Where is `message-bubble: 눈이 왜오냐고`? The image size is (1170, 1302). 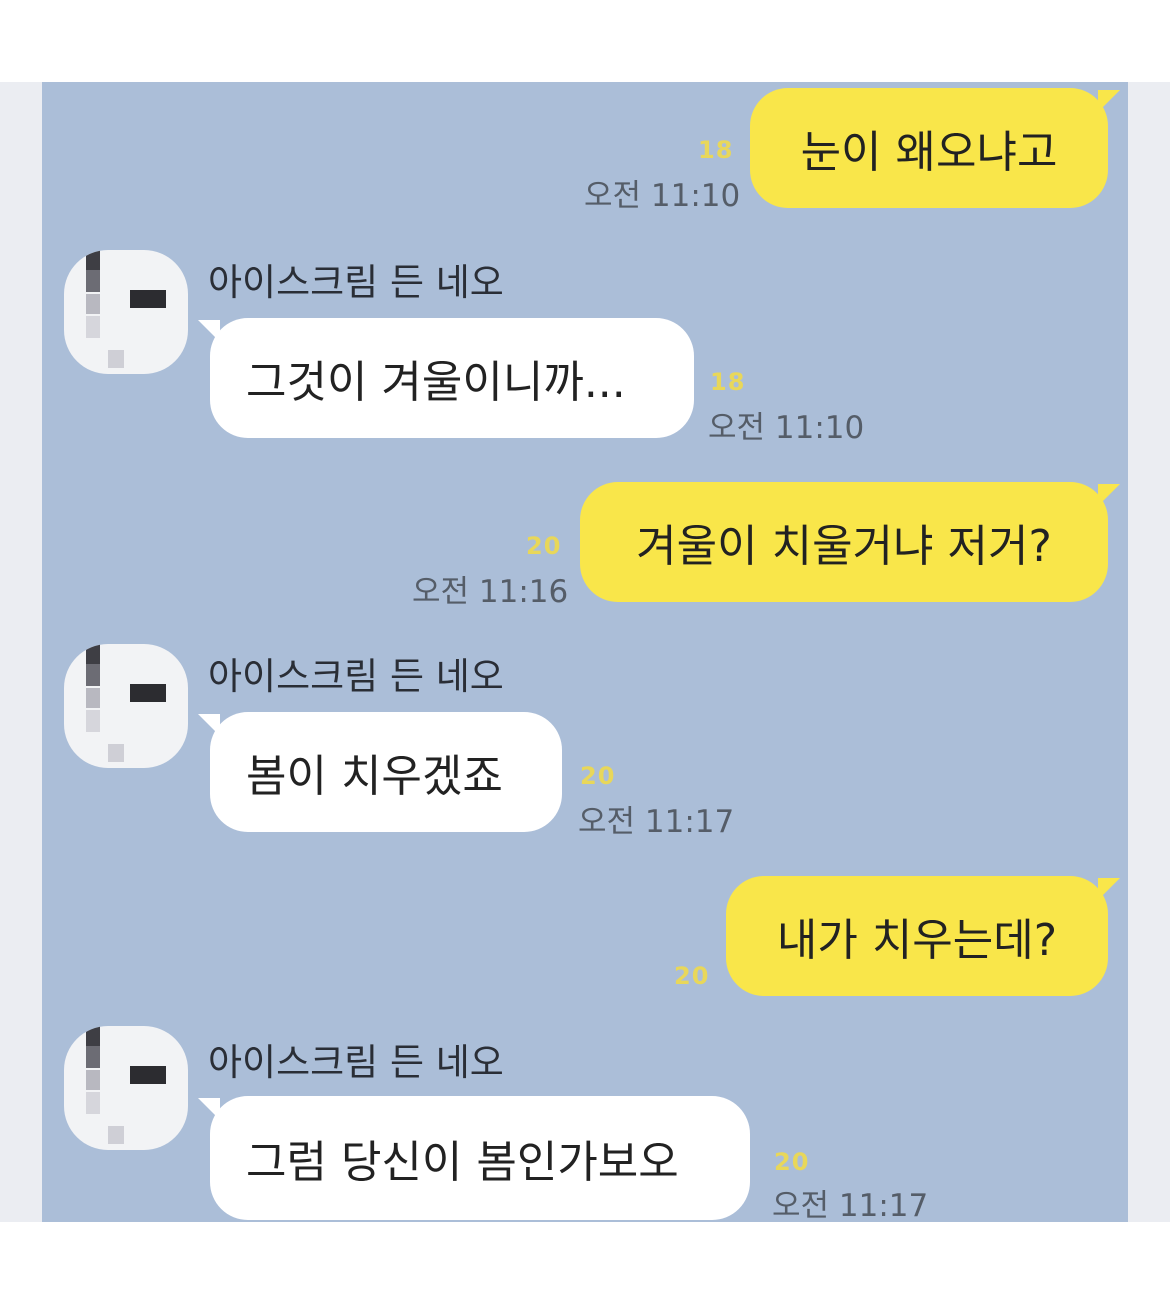
message-bubble: 눈이 왜오냐고 is located at coordinates (929, 148).